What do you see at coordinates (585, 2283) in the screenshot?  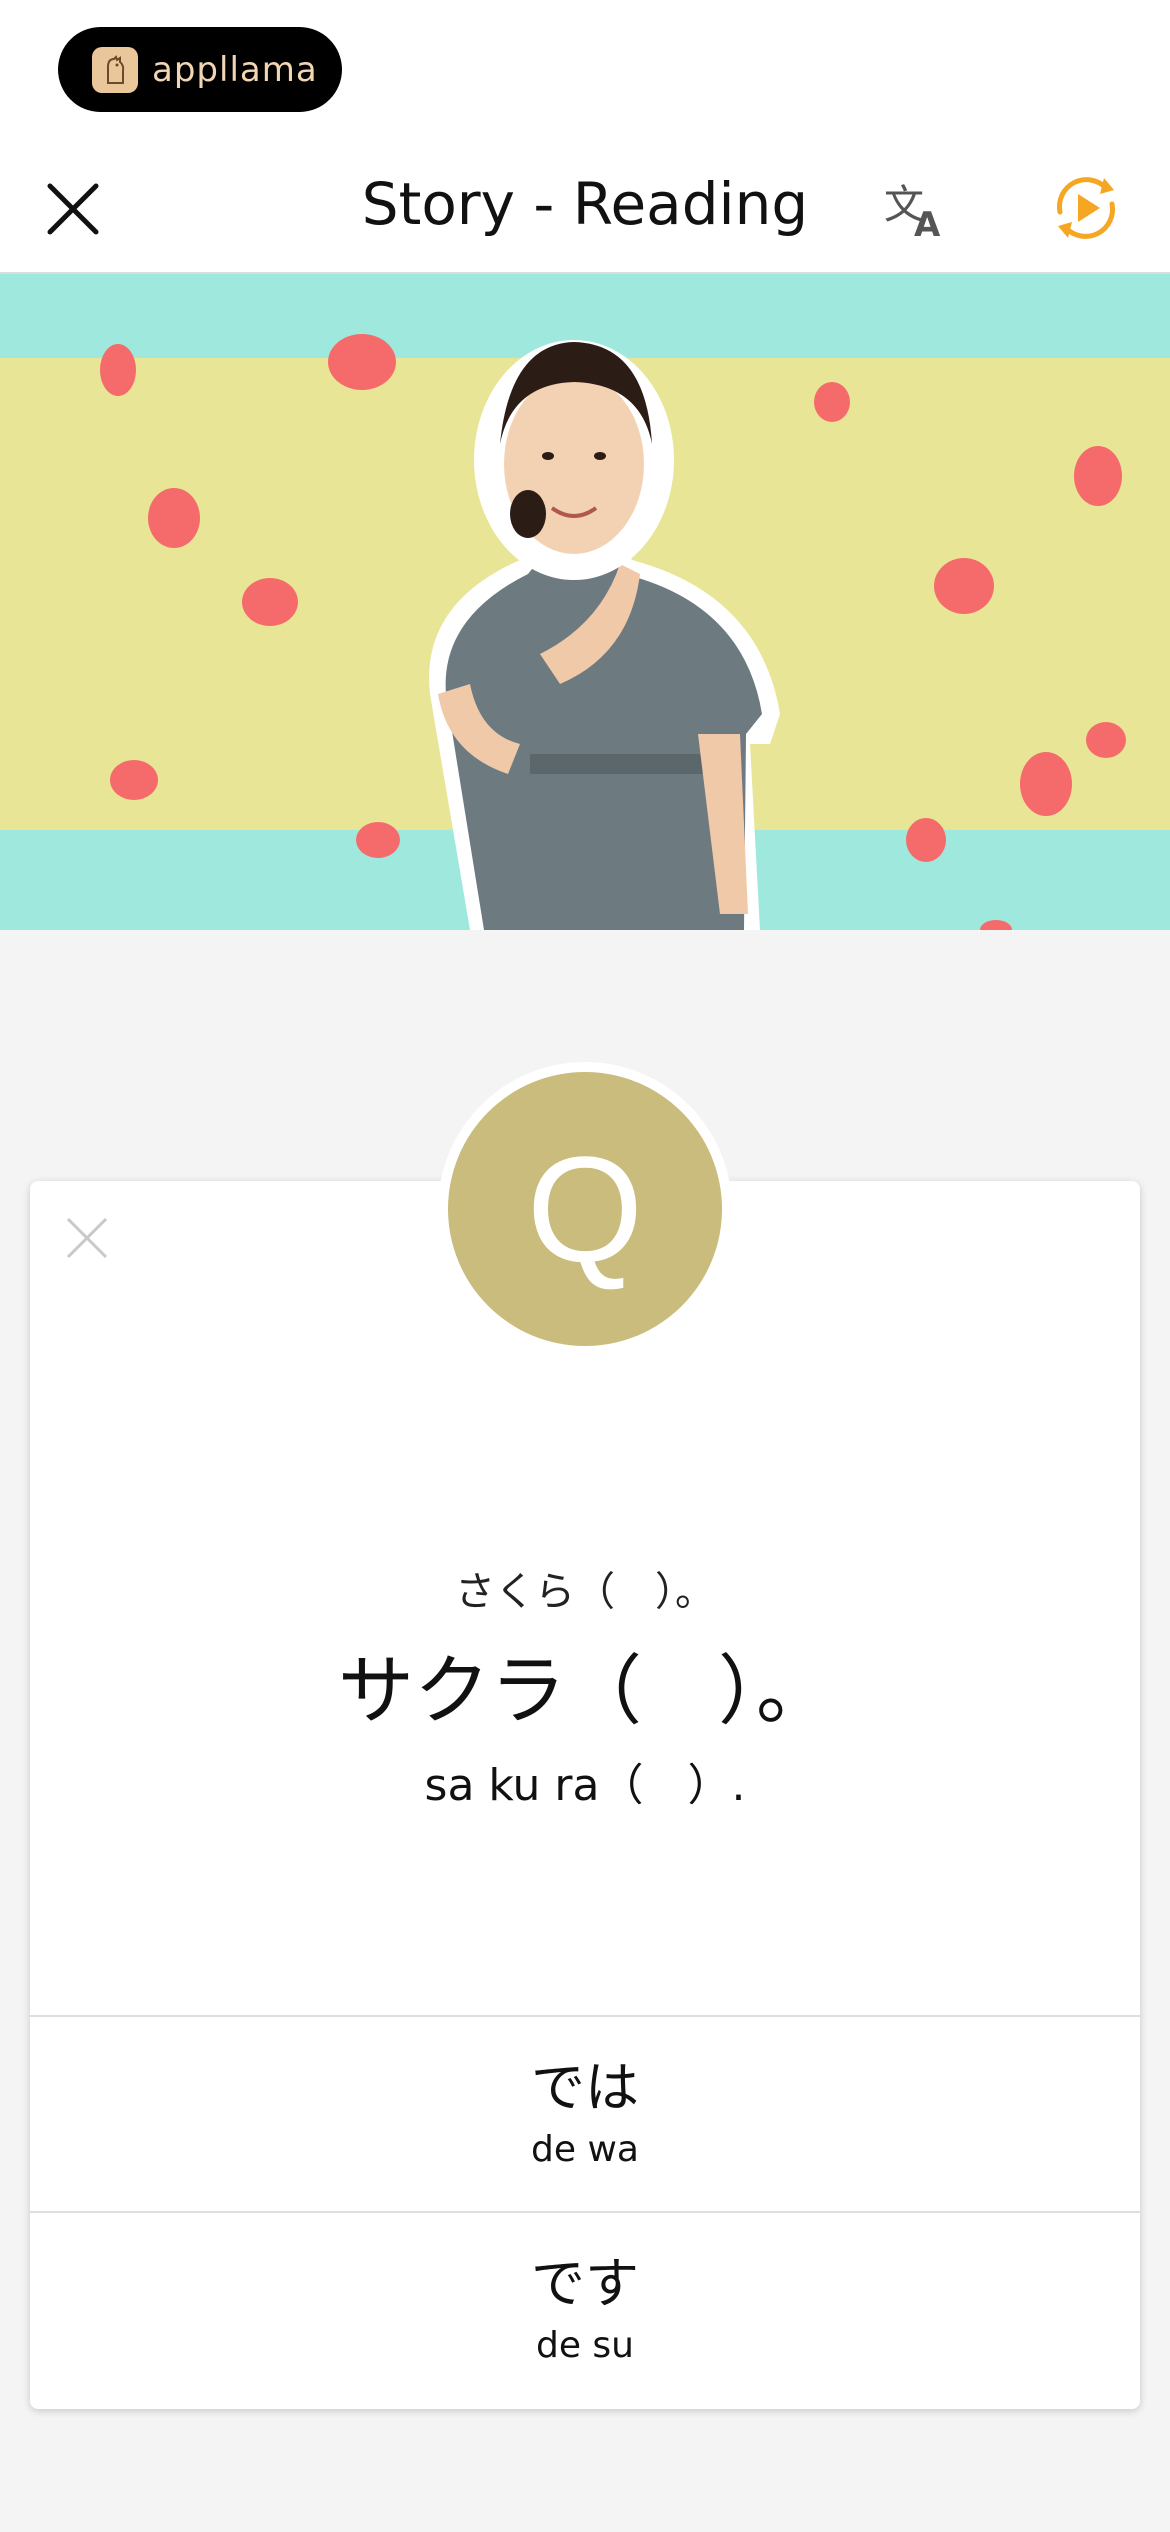 I see `answer-kana: です` at bounding box center [585, 2283].